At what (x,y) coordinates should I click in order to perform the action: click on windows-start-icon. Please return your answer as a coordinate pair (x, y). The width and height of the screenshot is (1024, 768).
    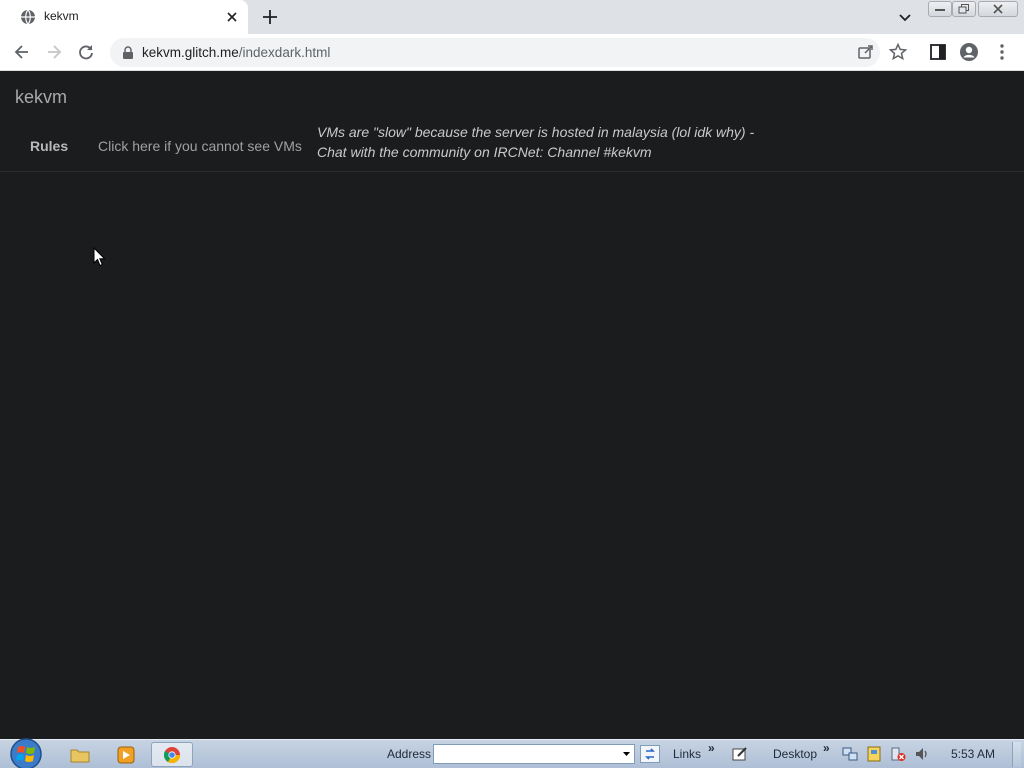
    Looking at the image, I should click on (26, 752).